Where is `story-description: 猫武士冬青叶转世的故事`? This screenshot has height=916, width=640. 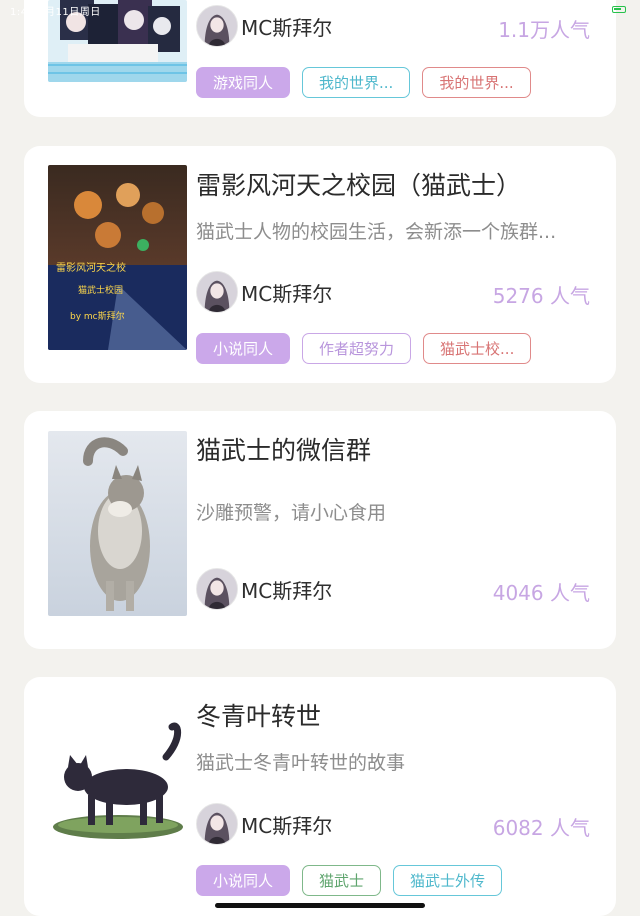 story-description: 猫武士冬青叶转世的故事 is located at coordinates (301, 763).